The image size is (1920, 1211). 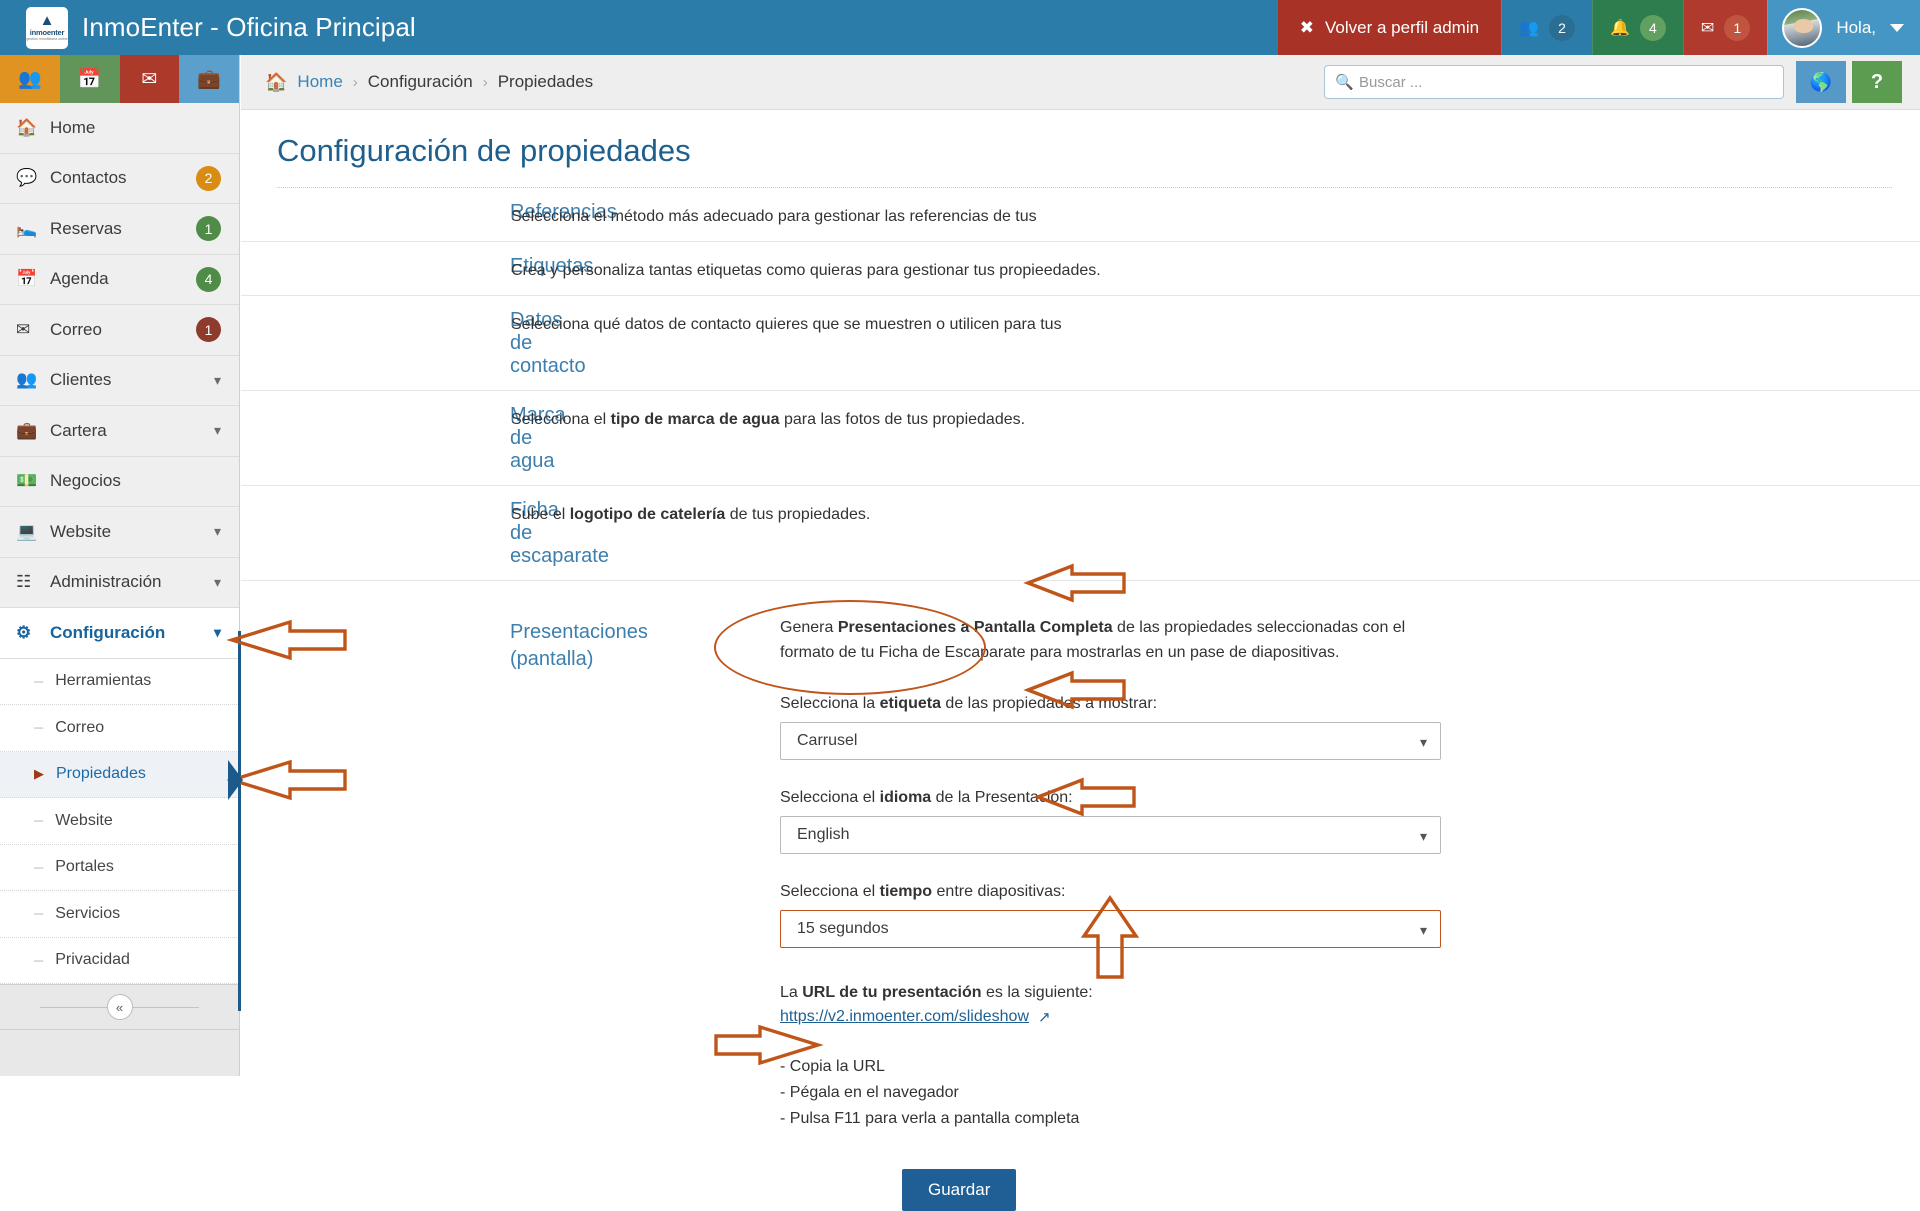 I want to click on sitemap-icon: ☷, so click(x=24, y=582).